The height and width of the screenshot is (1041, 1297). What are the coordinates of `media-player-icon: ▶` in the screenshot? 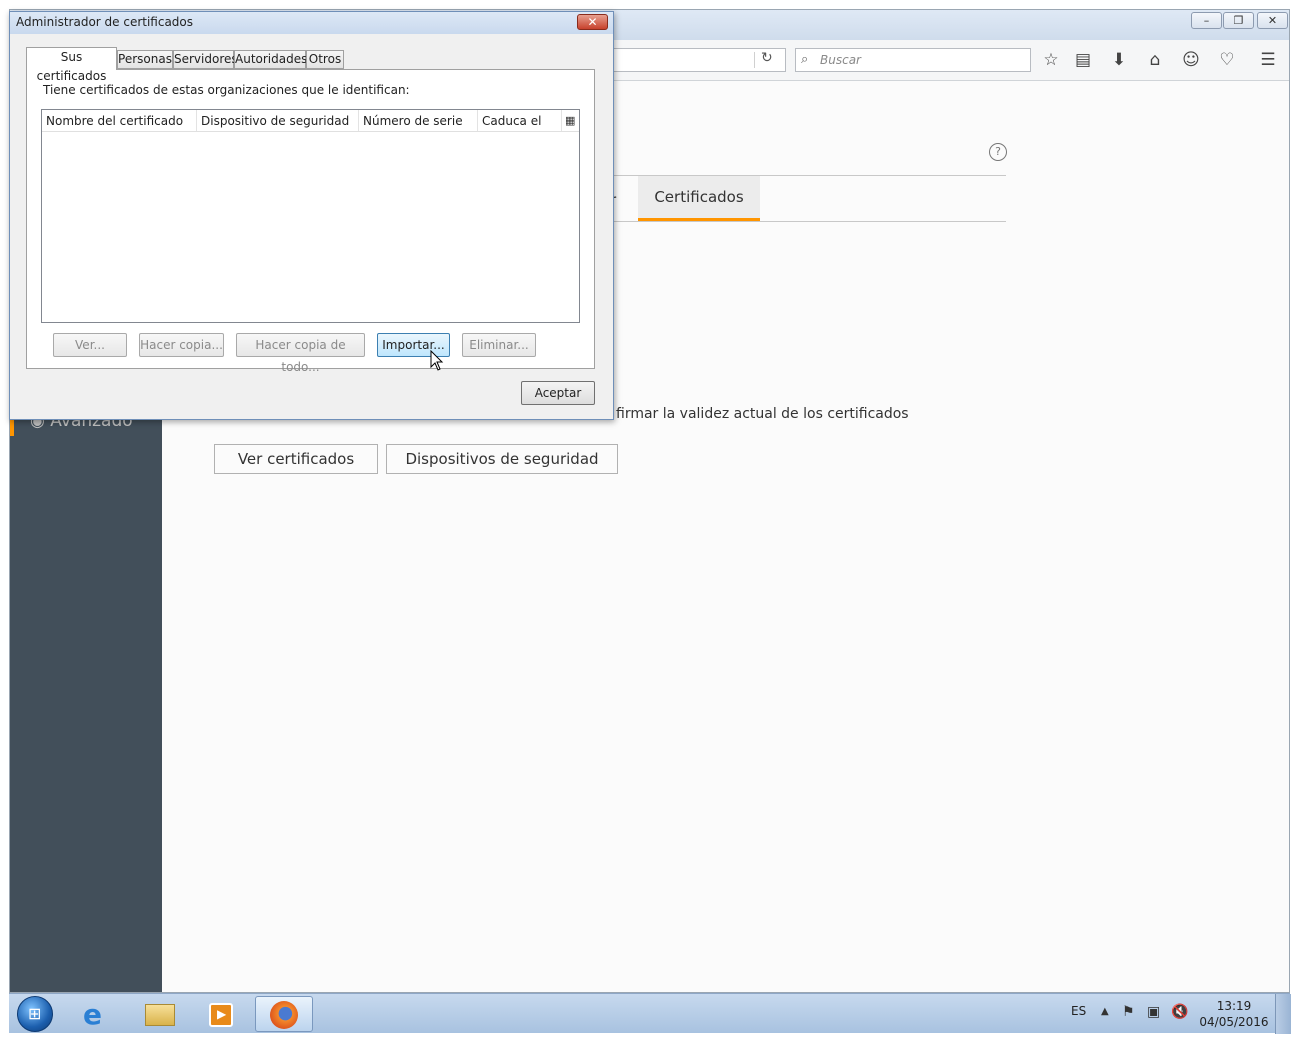 It's located at (221, 1015).